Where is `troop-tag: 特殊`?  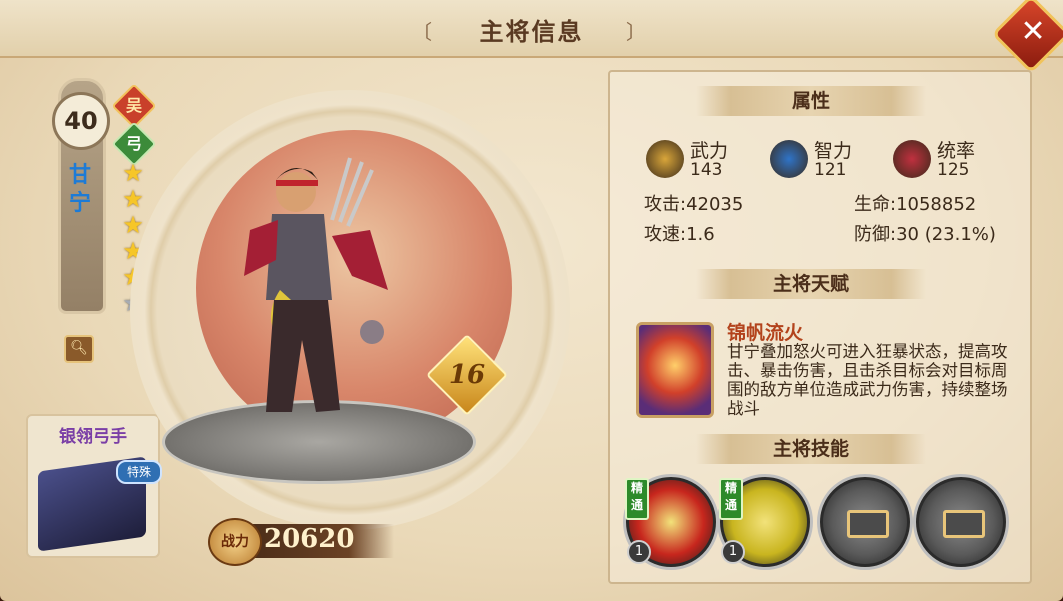 troop-tag: 特殊 is located at coordinates (139, 472).